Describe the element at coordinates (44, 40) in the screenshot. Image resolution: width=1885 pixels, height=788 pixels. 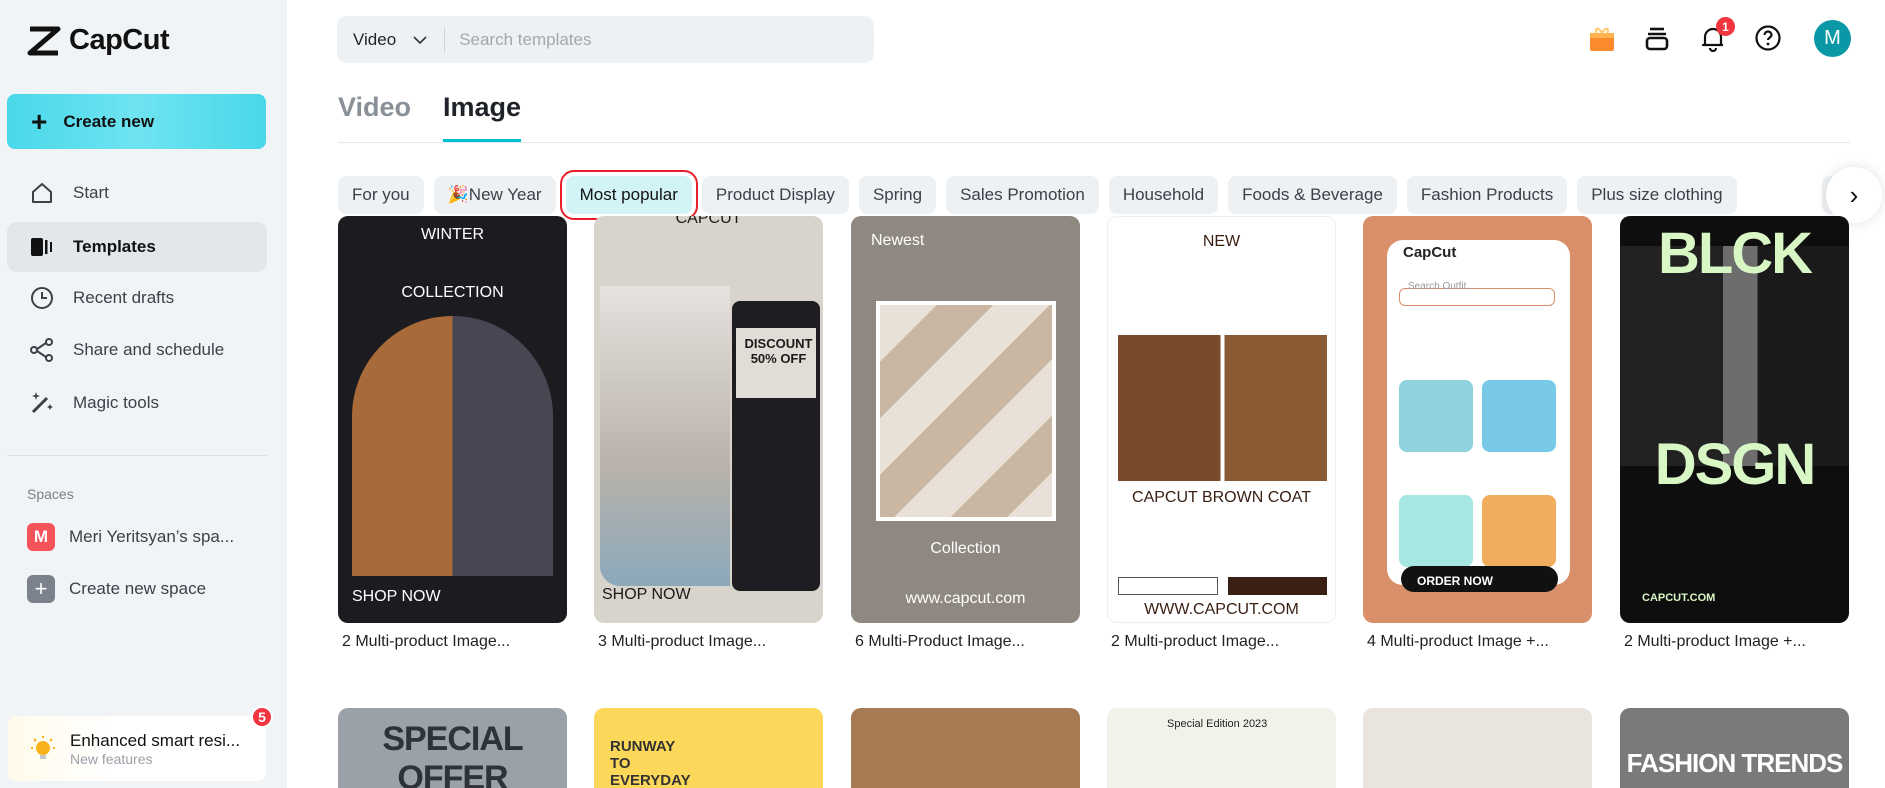
I see `capcut-logo-icon` at that location.